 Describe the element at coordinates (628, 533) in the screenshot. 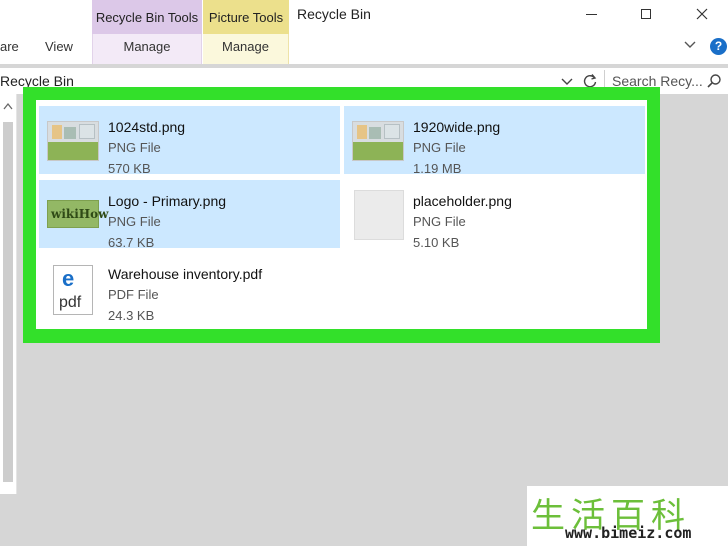

I see `watermark-url: www.bimeiz.com` at that location.